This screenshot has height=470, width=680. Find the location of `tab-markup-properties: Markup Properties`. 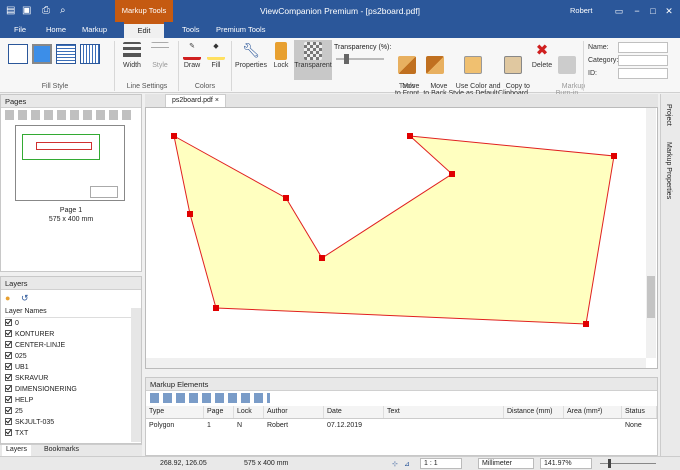

tab-markup-properties: Markup Properties is located at coordinates (668, 170).